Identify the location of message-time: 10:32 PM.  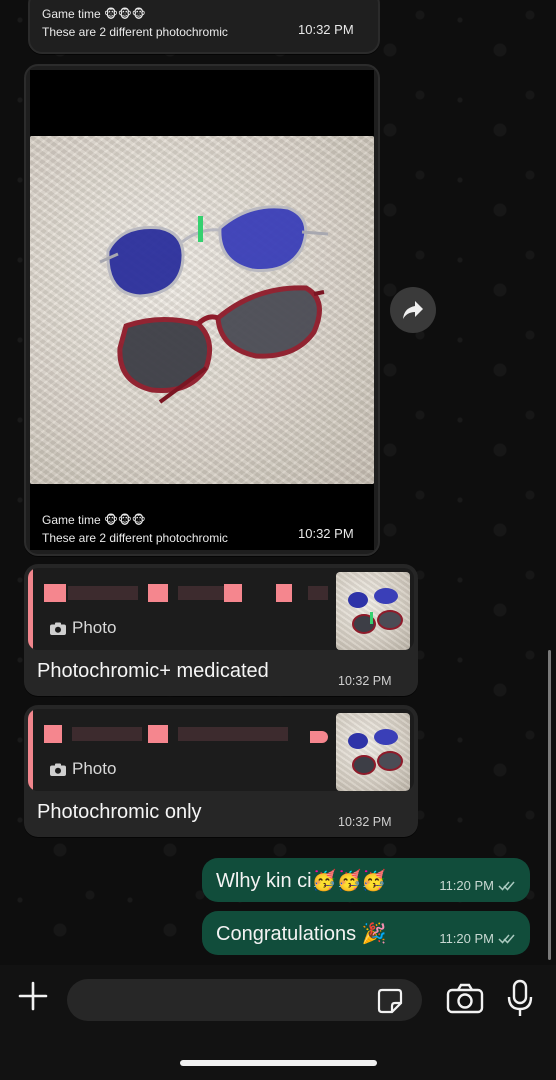
(326, 29).